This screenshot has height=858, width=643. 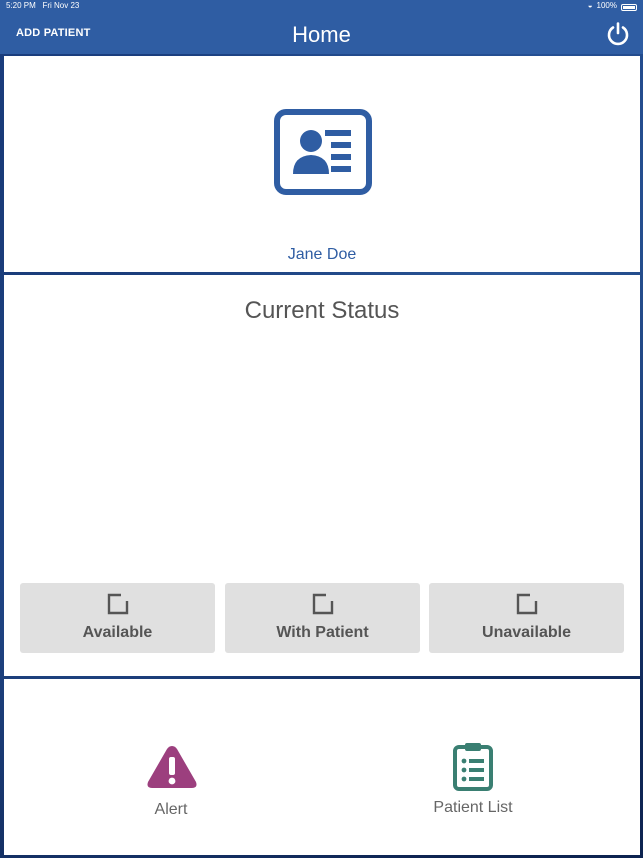 What do you see at coordinates (526, 618) in the screenshot?
I see `unavailable-button: Unavailable` at bounding box center [526, 618].